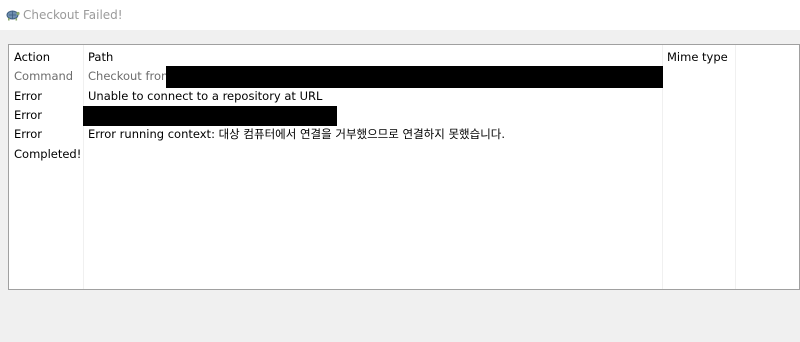  What do you see at coordinates (130, 76) in the screenshot?
I see `row-path: Checkout from` at bounding box center [130, 76].